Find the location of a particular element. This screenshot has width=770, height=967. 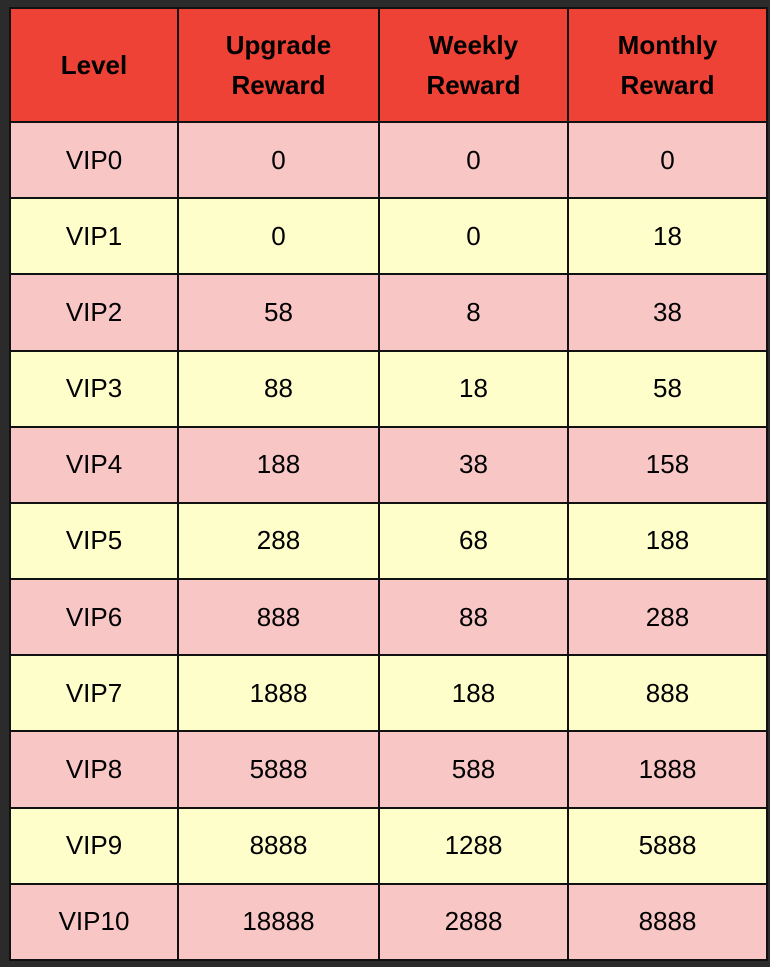

table-row: VIP8 5888 588 1888 is located at coordinates (388, 769).